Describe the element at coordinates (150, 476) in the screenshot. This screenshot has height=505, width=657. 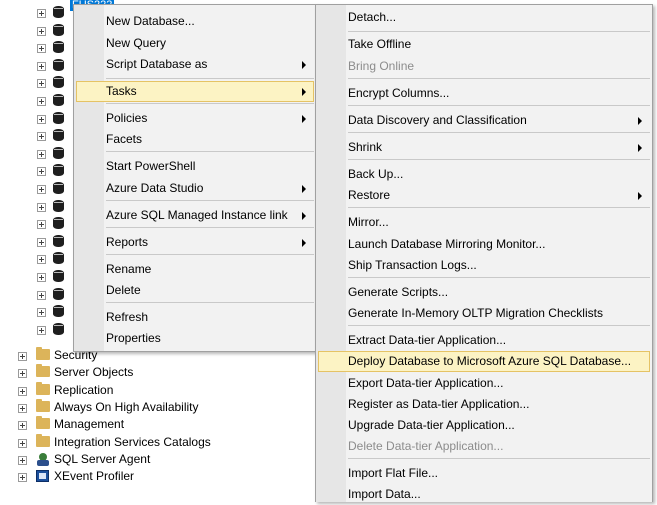
I see `tree-node-xevent-profiler: XEvent Profiler` at that location.